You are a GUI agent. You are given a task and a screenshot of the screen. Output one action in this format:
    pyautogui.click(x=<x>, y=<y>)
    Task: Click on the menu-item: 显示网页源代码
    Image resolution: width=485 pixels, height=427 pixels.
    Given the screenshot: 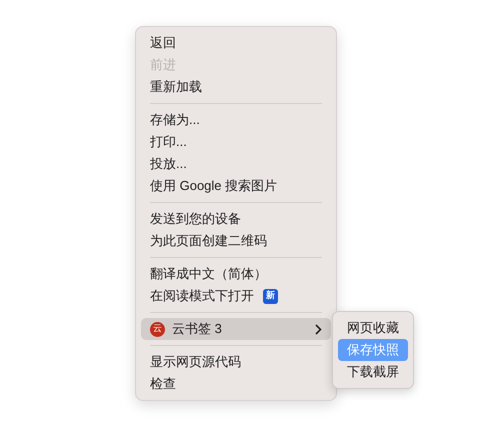 What is the action you would take?
    pyautogui.click(x=236, y=362)
    